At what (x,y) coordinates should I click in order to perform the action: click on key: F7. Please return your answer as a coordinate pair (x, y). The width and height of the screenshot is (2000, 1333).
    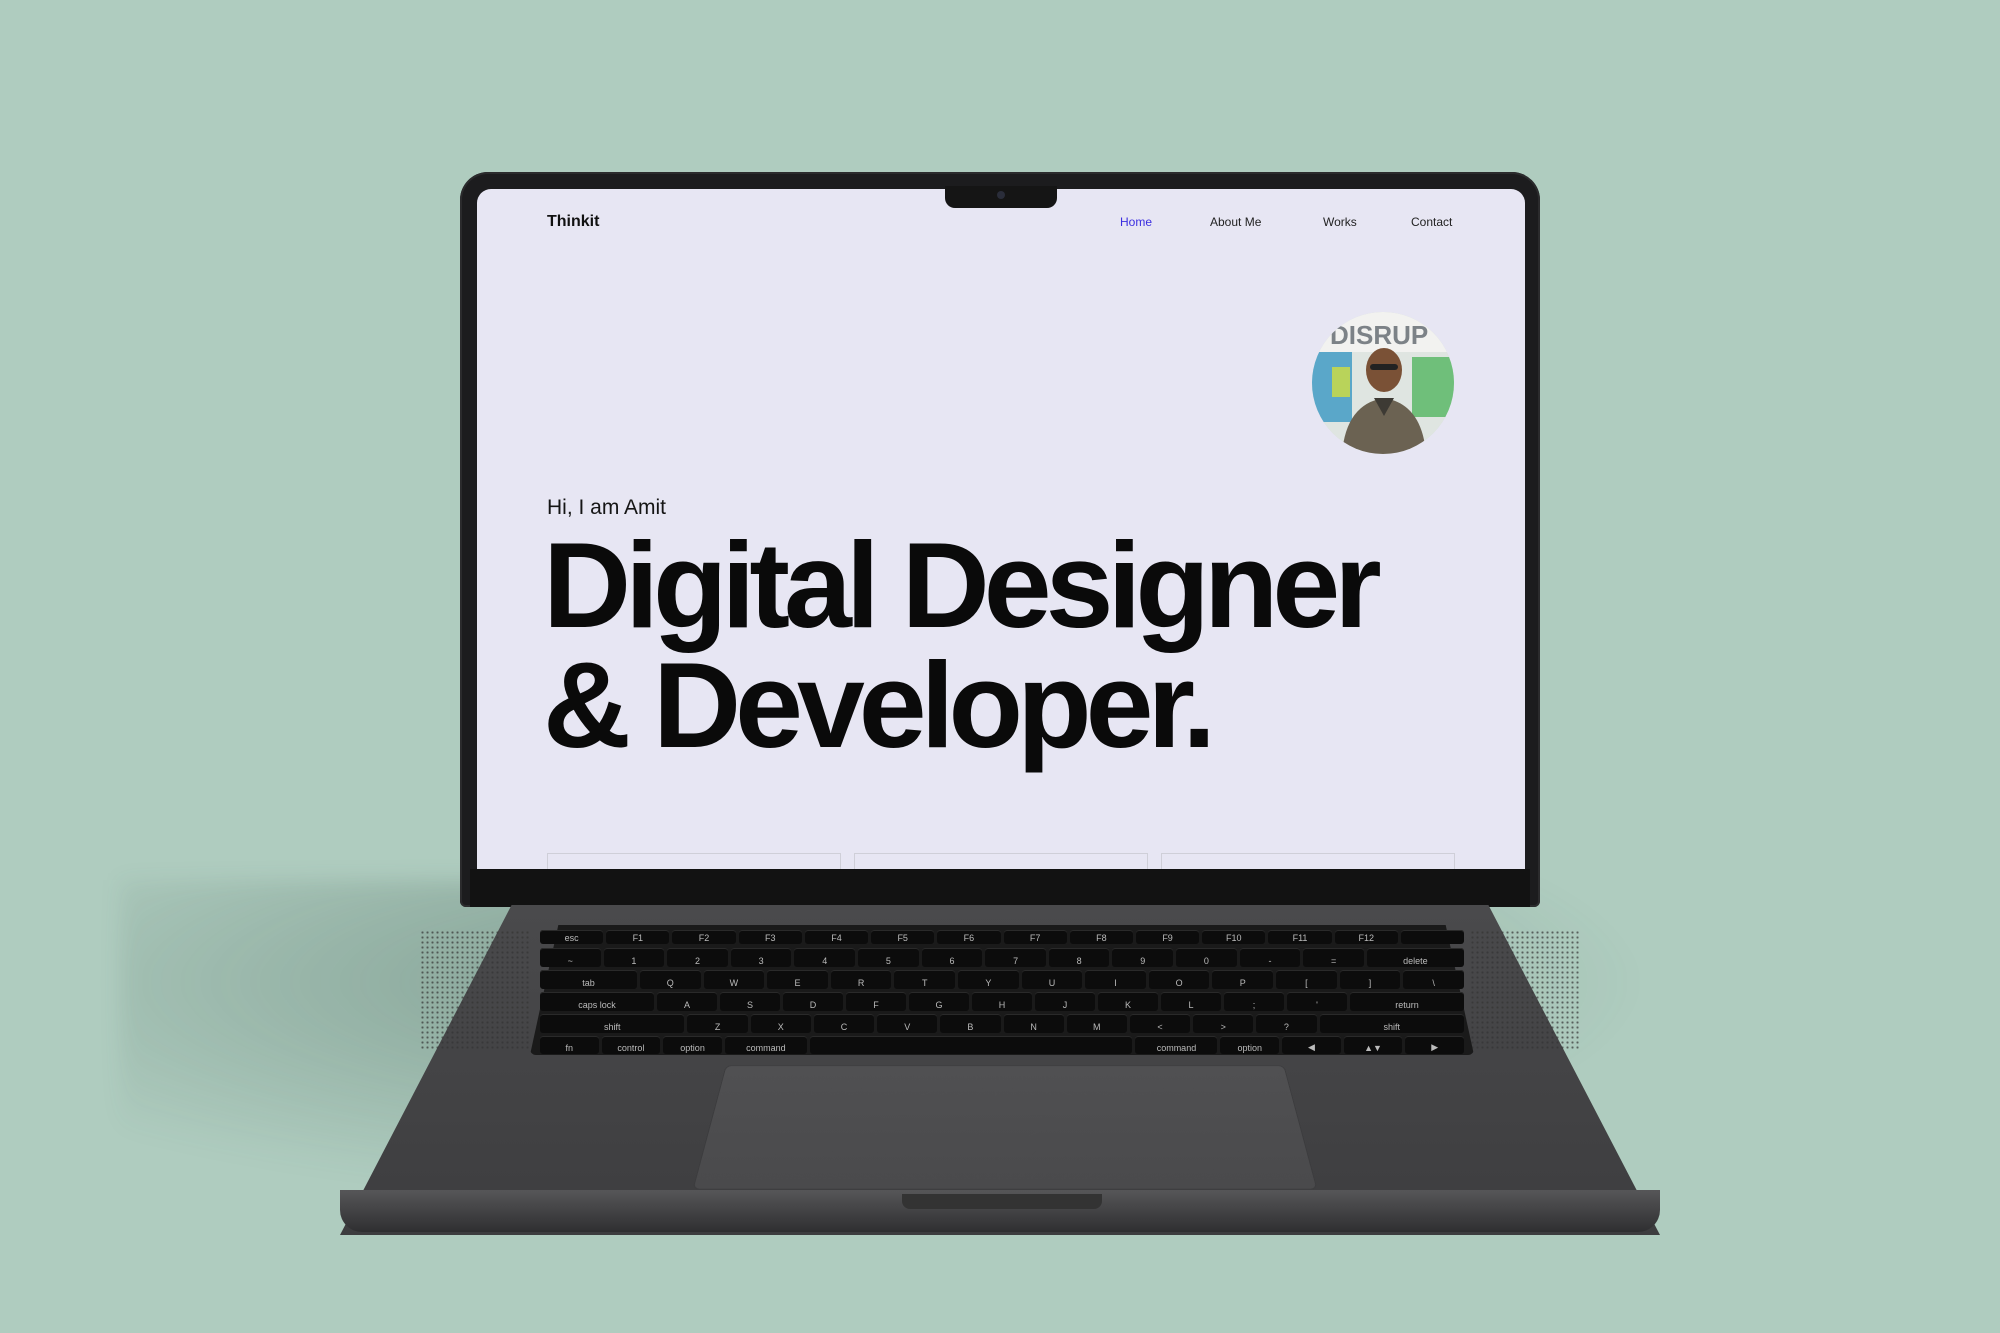
    Looking at the image, I should click on (1035, 937).